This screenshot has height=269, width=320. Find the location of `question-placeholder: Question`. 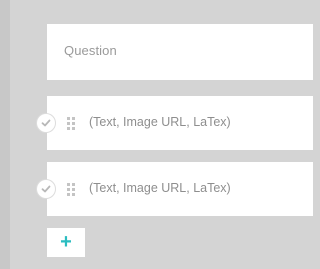

question-placeholder: Question is located at coordinates (90, 50).